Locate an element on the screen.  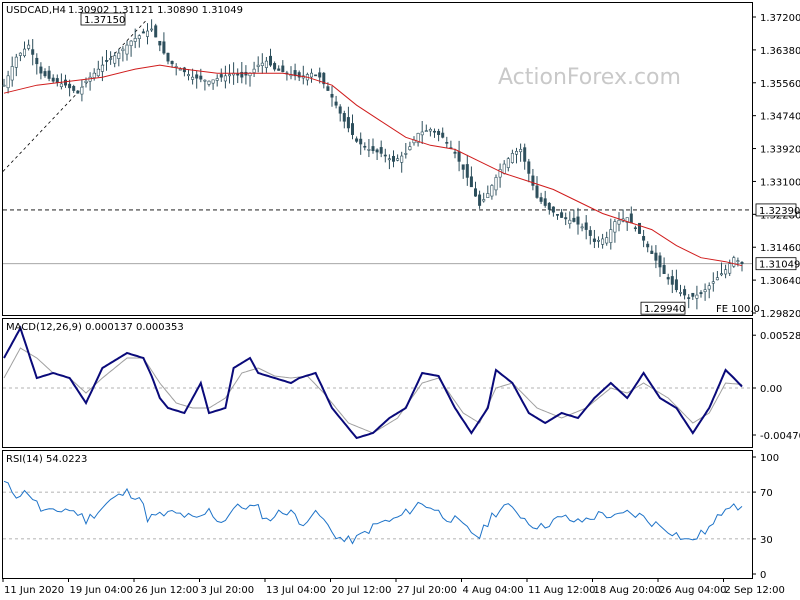
x-tick-label: 3 Jul 20:00 is located at coordinates (228, 590).